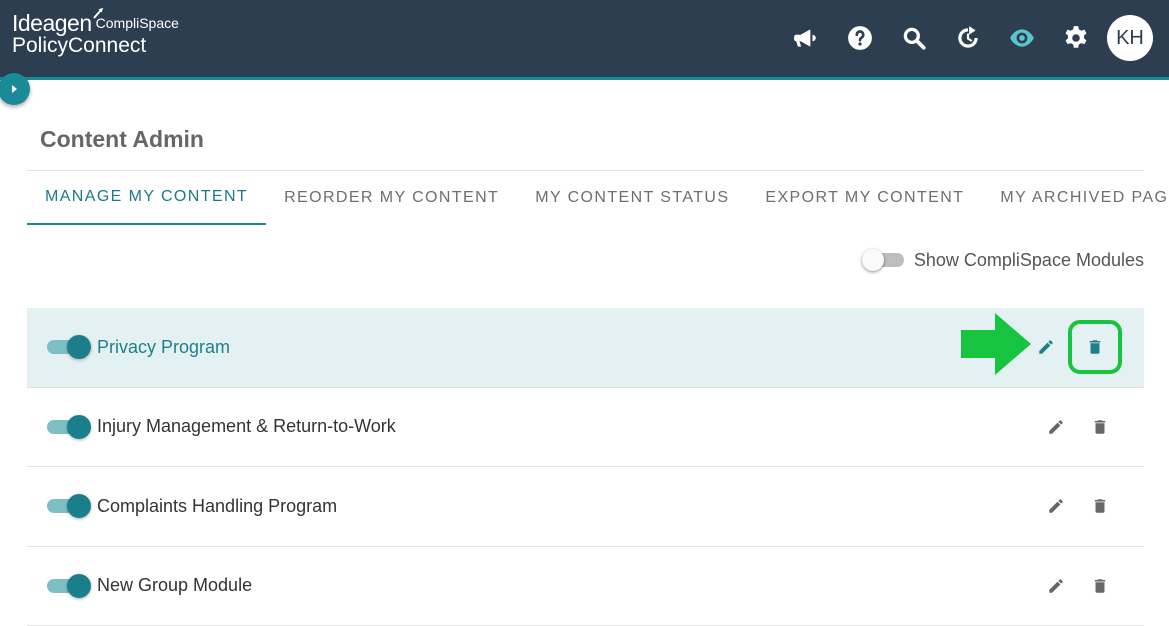 This screenshot has width=1169, height=626. What do you see at coordinates (1075, 198) in the screenshot?
I see `tab-my-archived-pages: MY ARCHIVED PAGES` at bounding box center [1075, 198].